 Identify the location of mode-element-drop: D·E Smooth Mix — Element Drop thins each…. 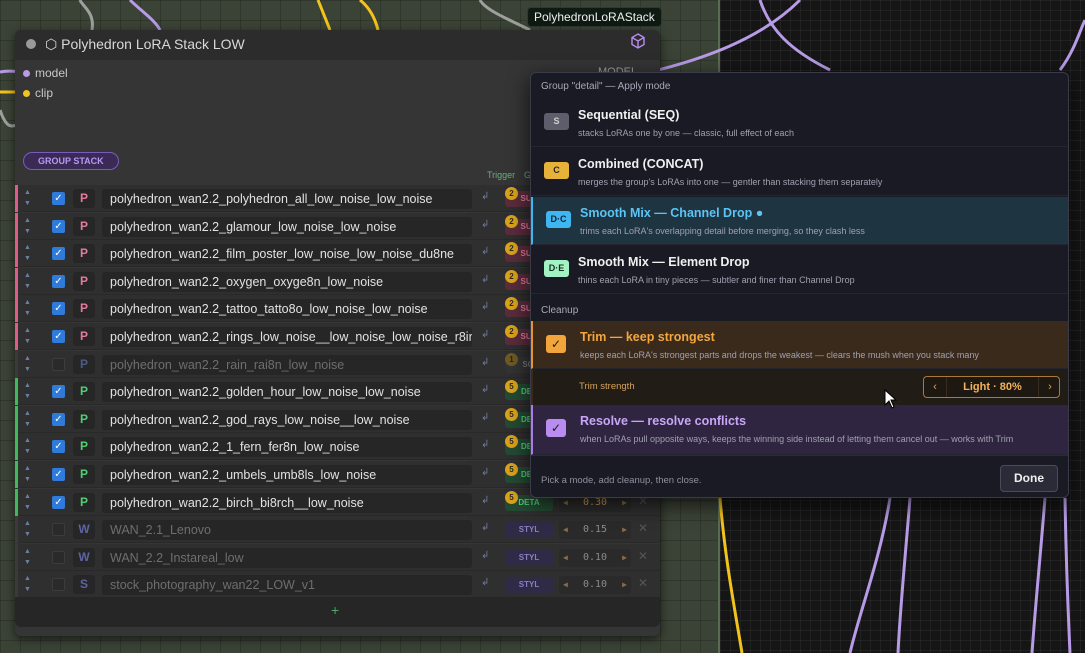
(799, 270).